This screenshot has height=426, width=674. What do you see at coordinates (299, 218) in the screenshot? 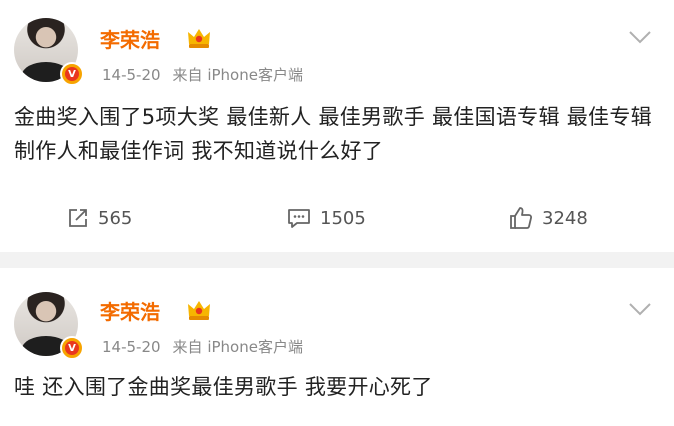
I see `comment-icon` at bounding box center [299, 218].